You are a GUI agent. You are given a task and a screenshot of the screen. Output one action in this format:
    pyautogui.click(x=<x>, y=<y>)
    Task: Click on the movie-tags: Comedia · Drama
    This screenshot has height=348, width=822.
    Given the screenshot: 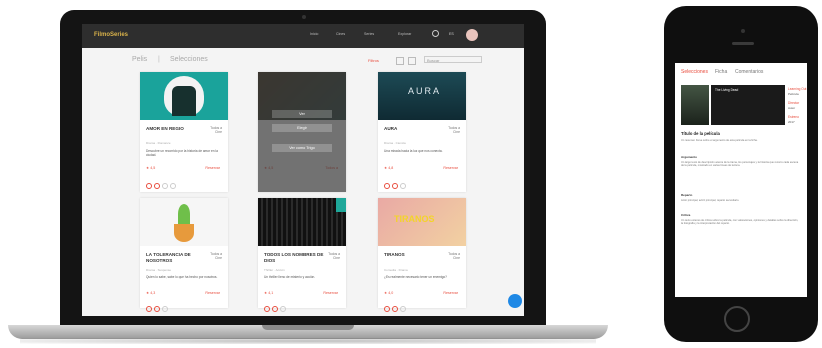 What is the action you would take?
    pyautogui.click(x=396, y=270)
    